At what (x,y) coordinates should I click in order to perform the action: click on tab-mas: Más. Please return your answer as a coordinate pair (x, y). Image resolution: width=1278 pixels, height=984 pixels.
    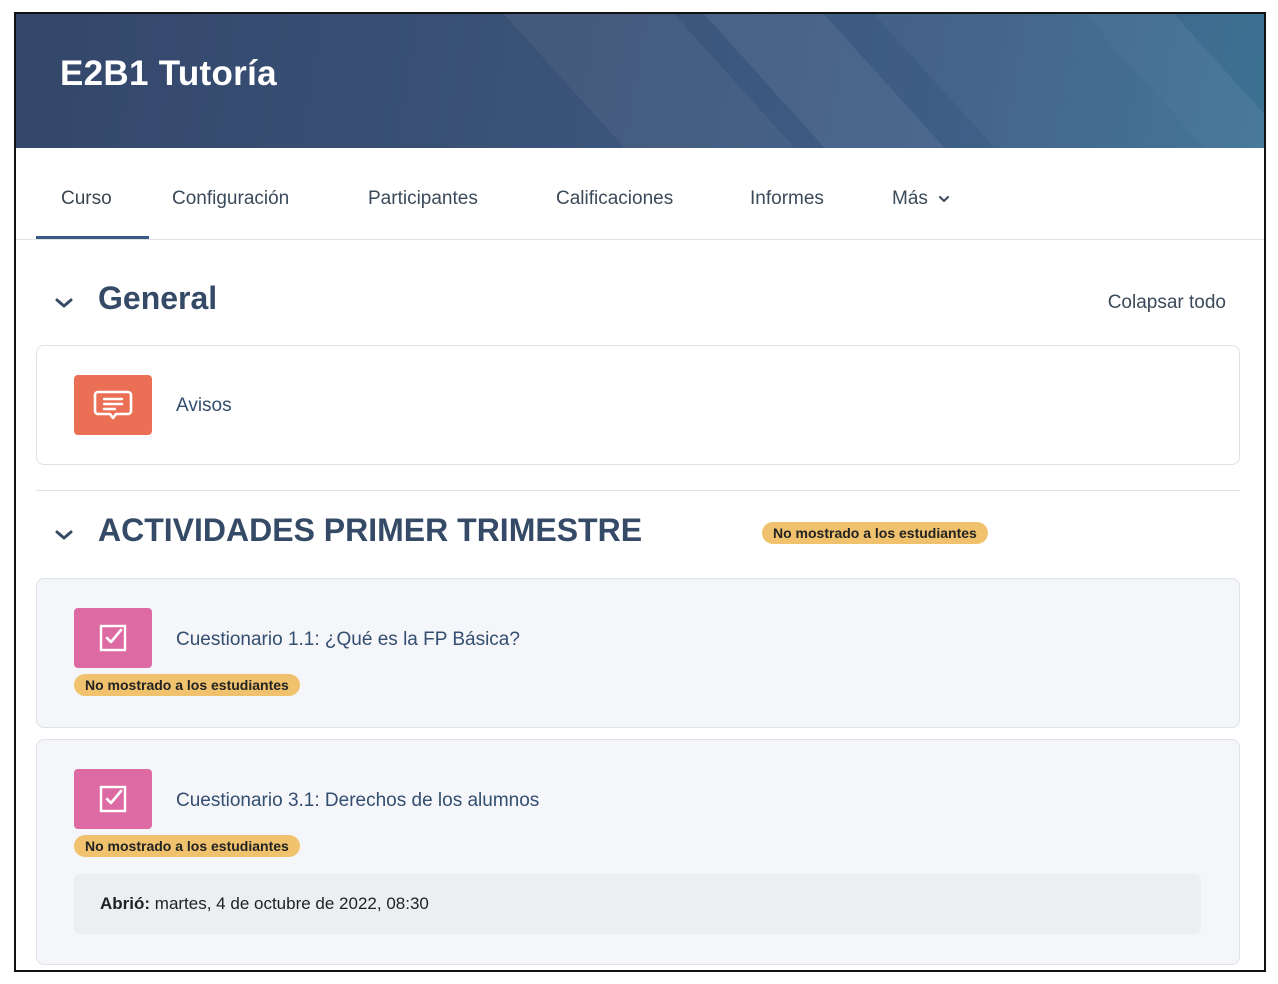
    Looking at the image, I should click on (921, 199).